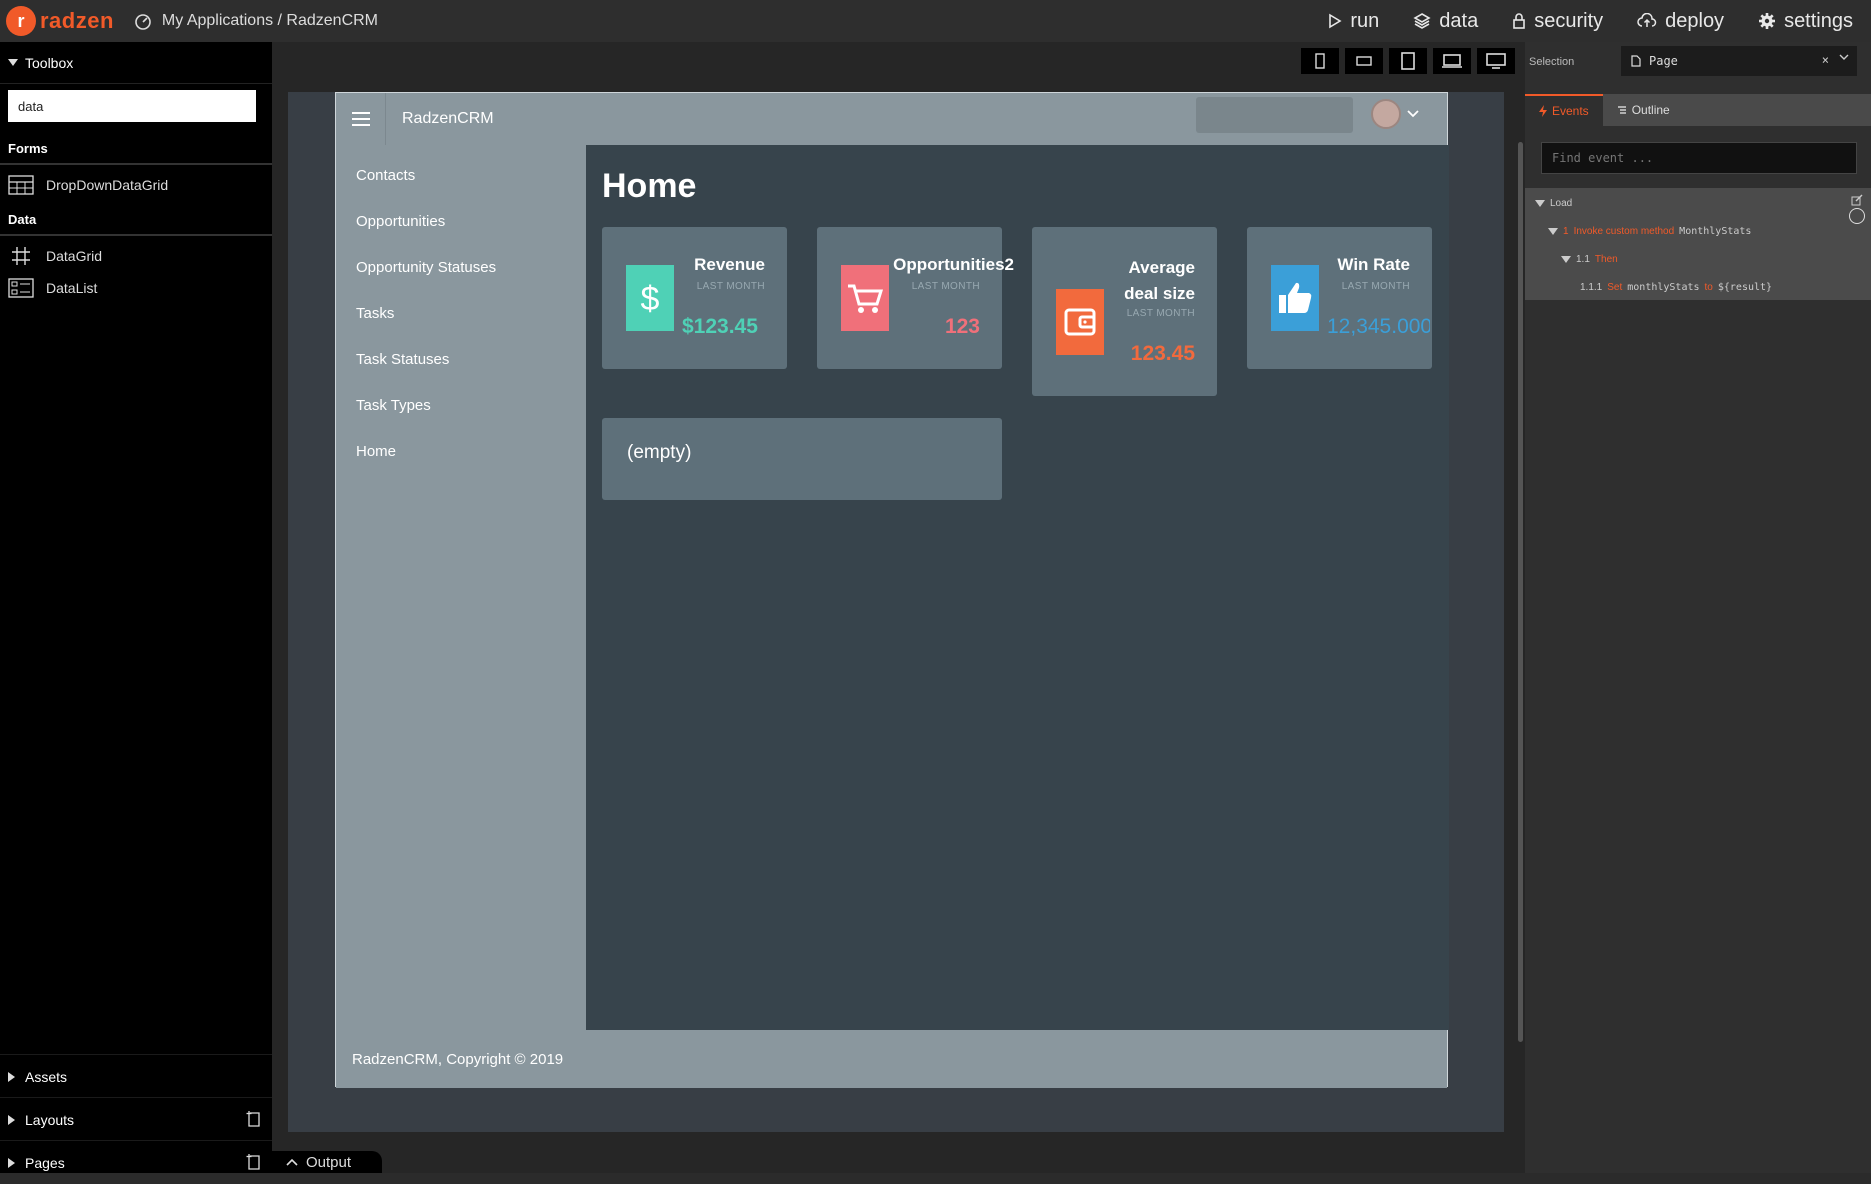  I want to click on phone-portrait-button, so click(1320, 61).